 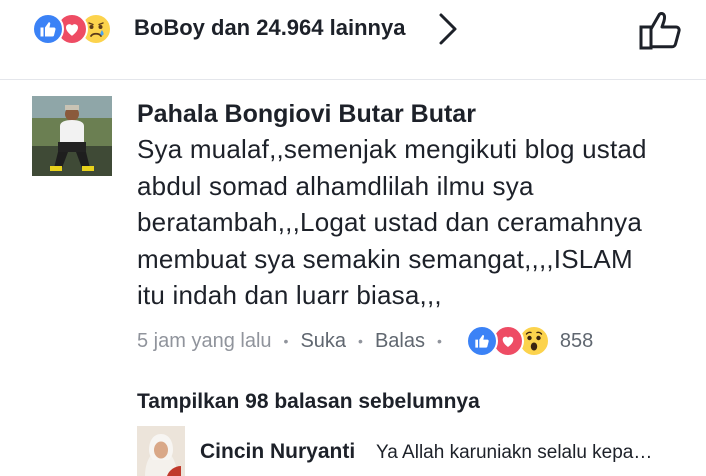 I want to click on chevron-right-icon, so click(x=448, y=31).